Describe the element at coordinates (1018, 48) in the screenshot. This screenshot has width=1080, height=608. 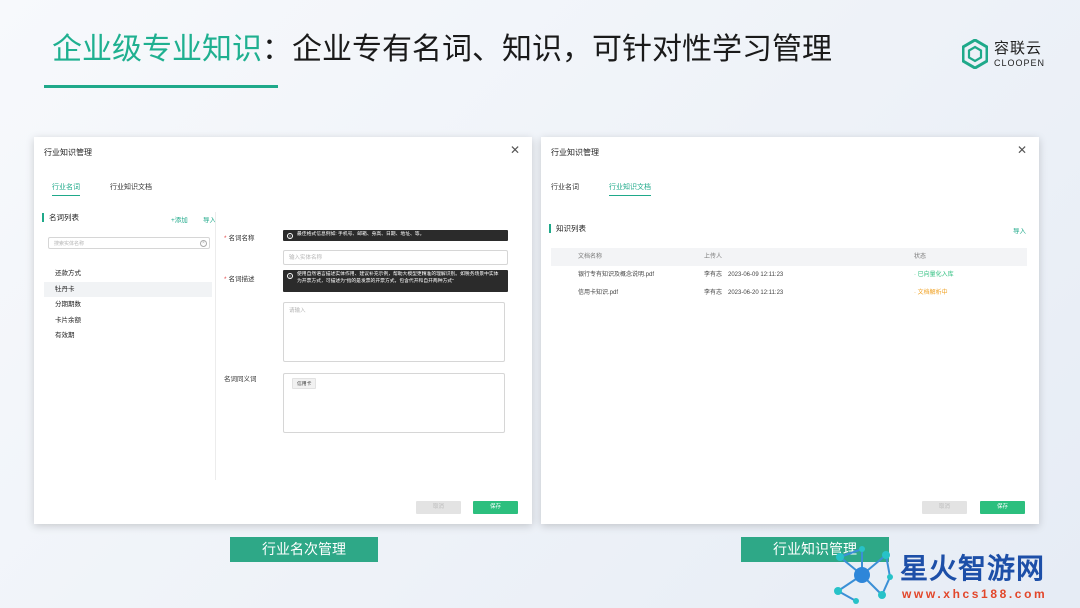
I see `logo-cn: 容联云` at that location.